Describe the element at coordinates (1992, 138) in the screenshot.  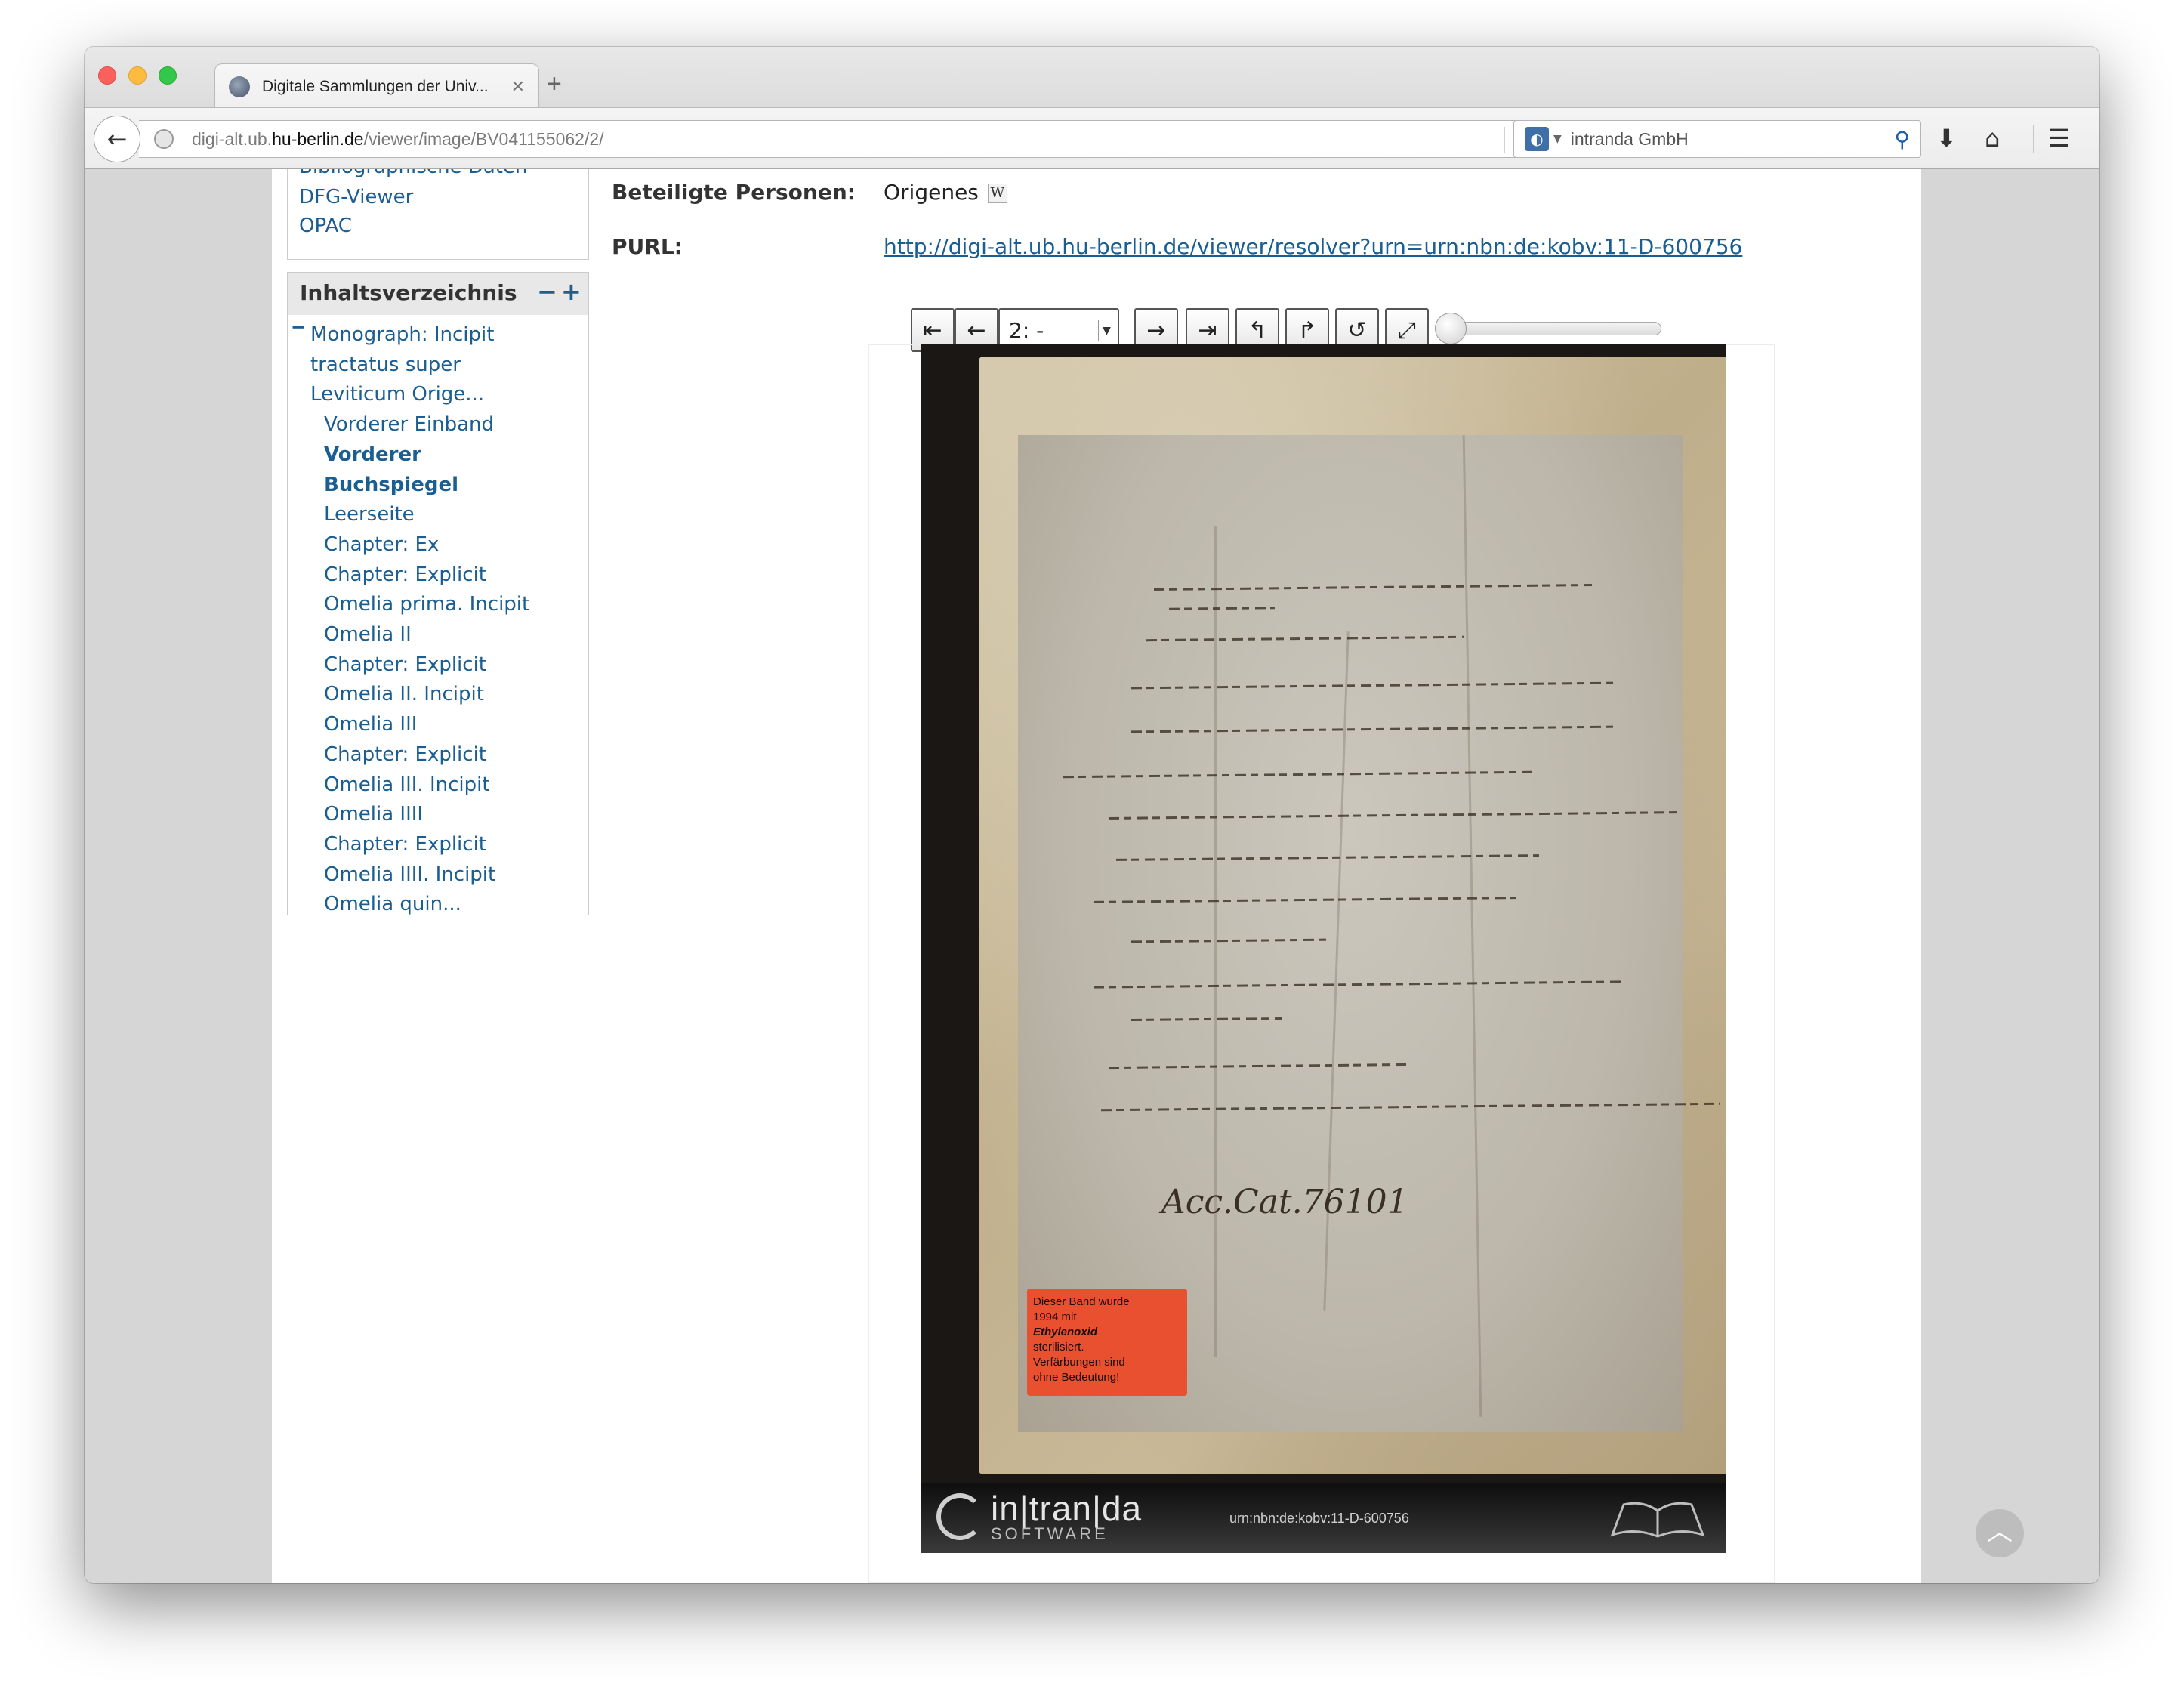
I see `home-icon: ⌂` at that location.